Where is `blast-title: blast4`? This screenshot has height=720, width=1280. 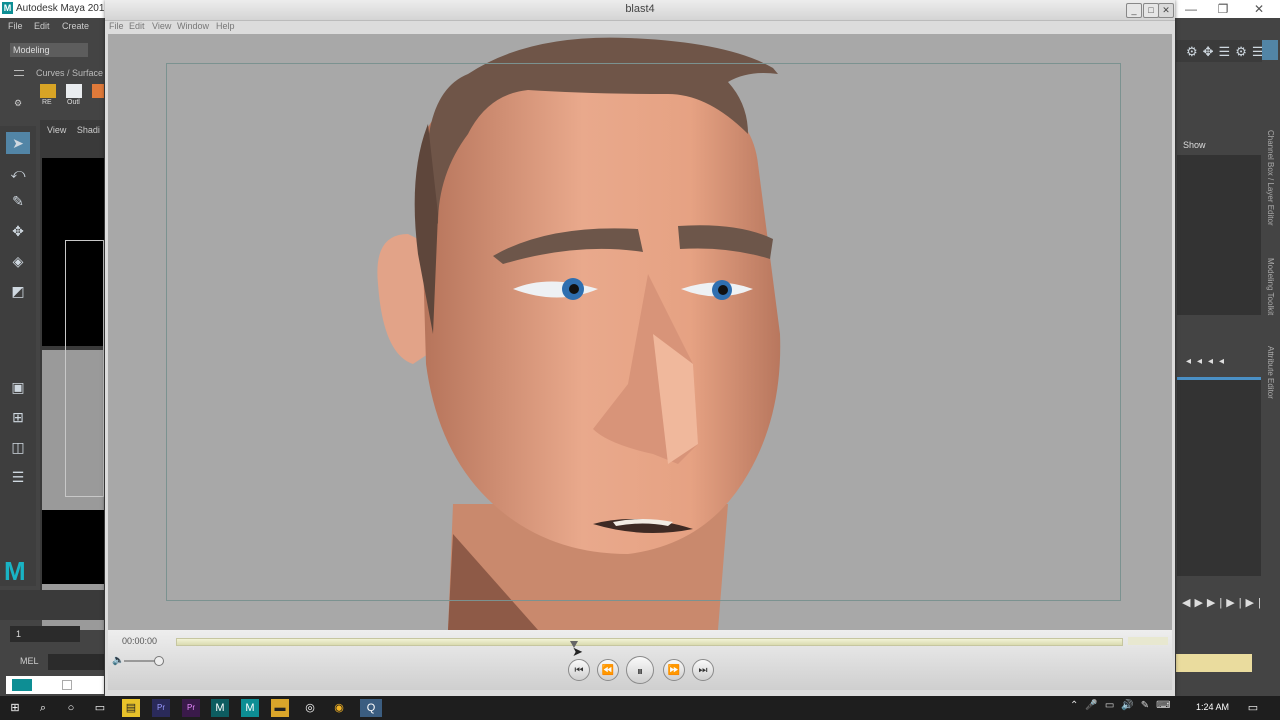
blast-title: blast4 is located at coordinates (640, 9).